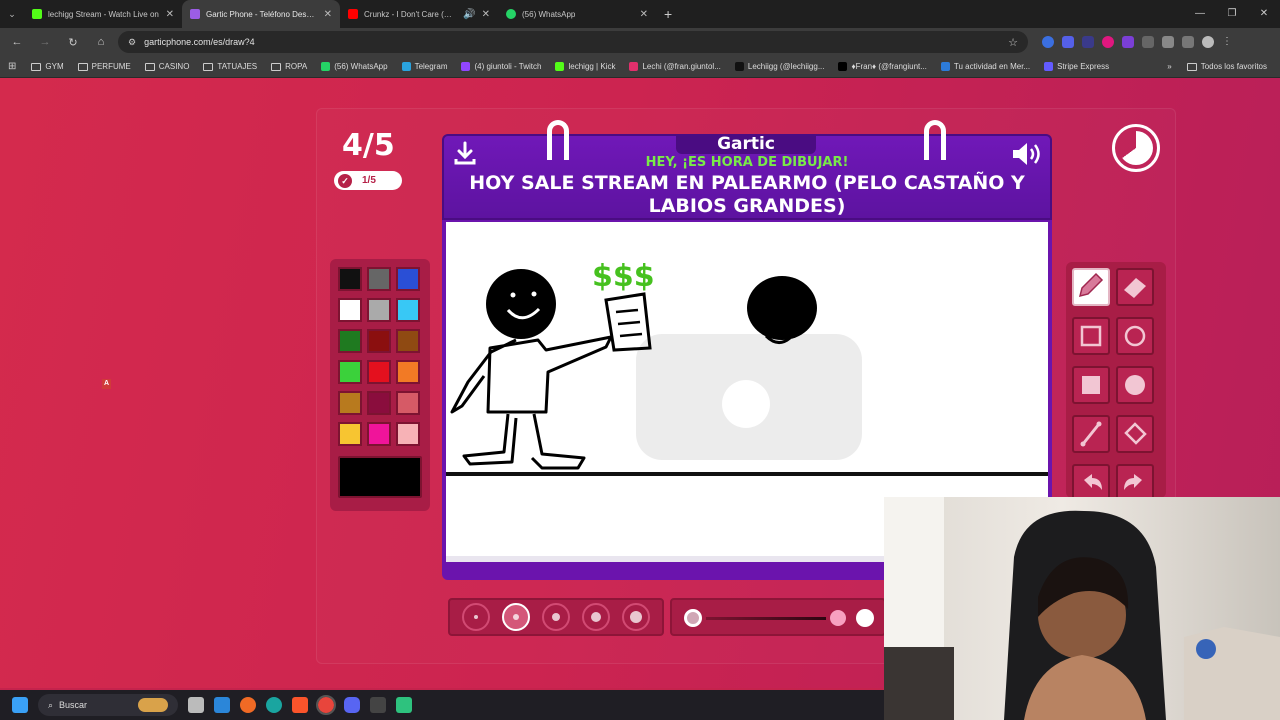 The width and height of the screenshot is (1280, 720). Describe the element at coordinates (425, 66) in the screenshot. I see `bookmark-item: Telegram` at that location.